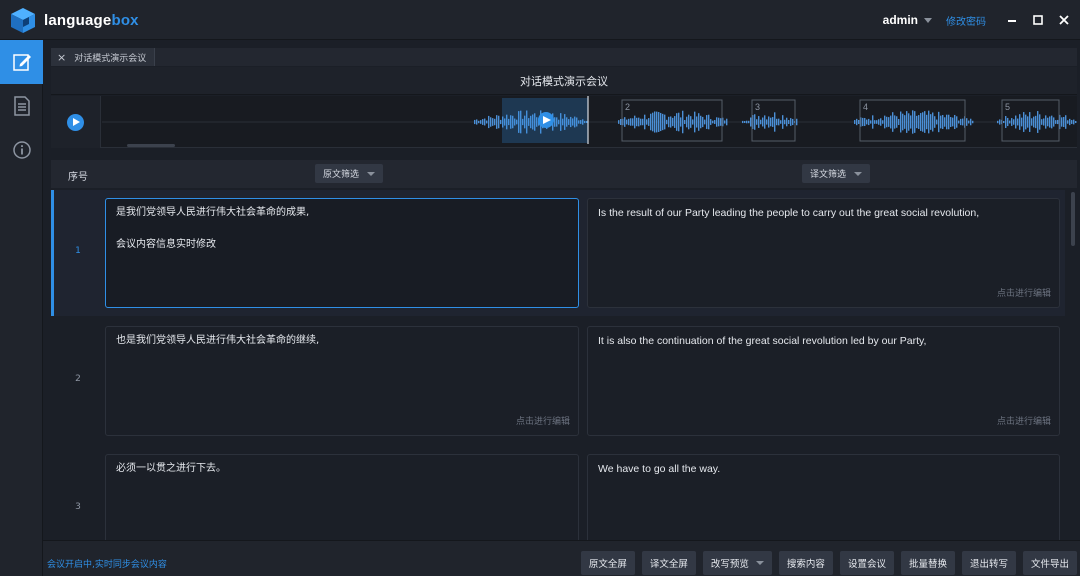  I want to click on close-window-button, so click(1064, 20).